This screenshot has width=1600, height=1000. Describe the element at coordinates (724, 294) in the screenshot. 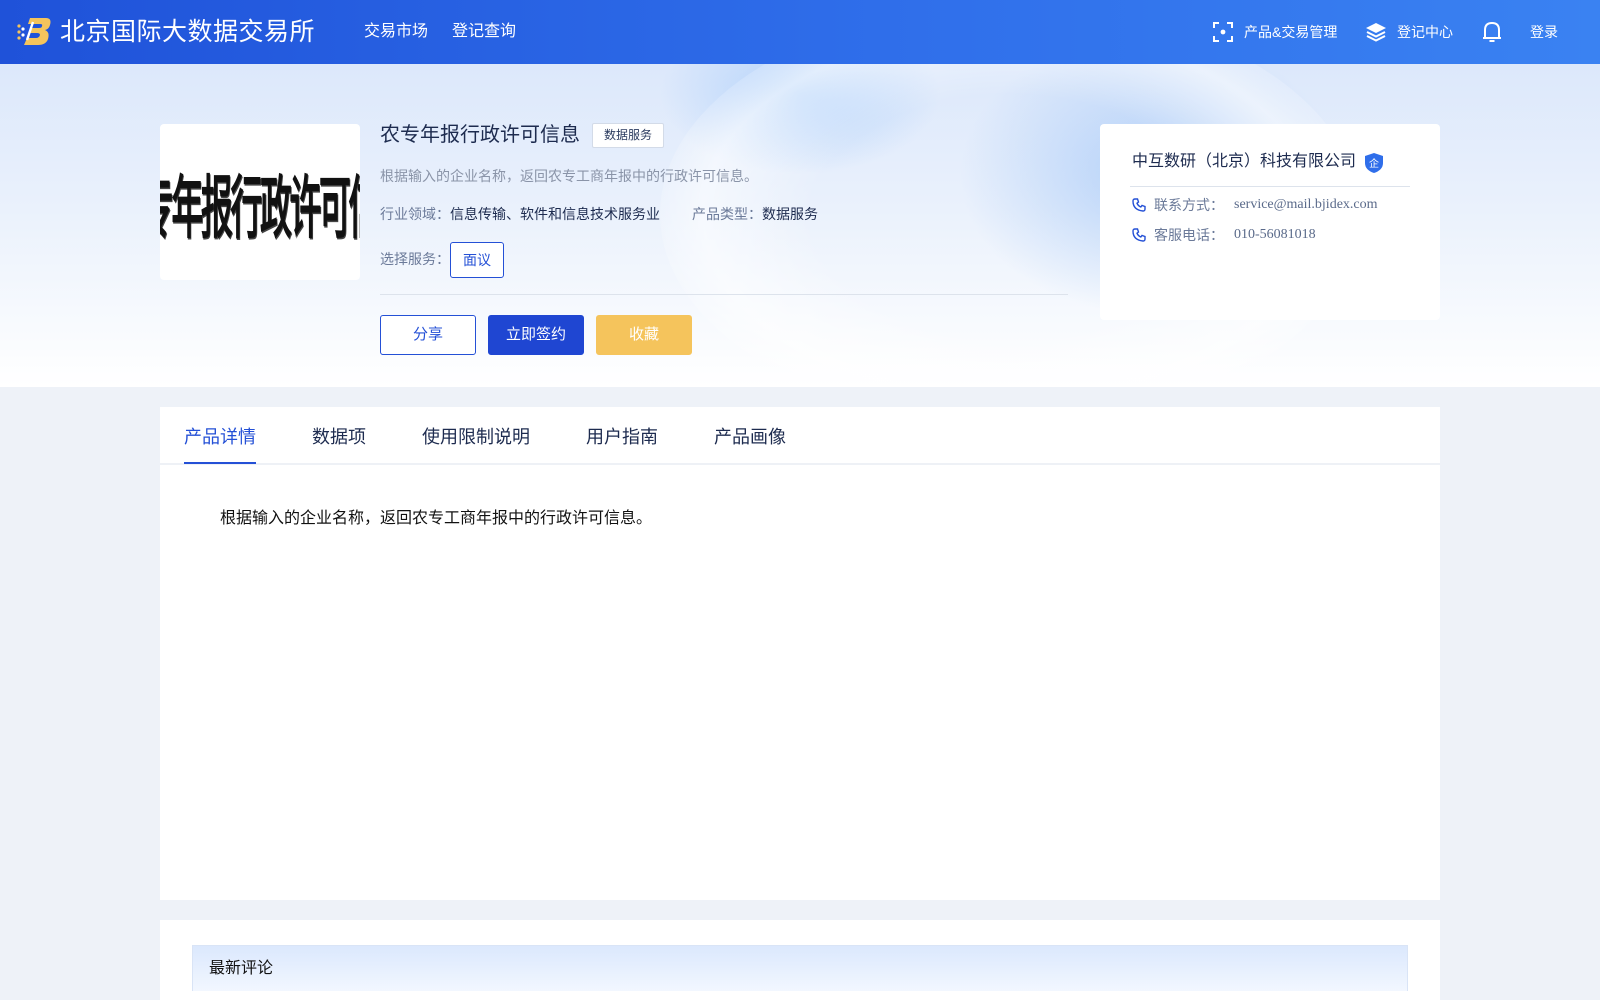

I see `hero-divider` at that location.